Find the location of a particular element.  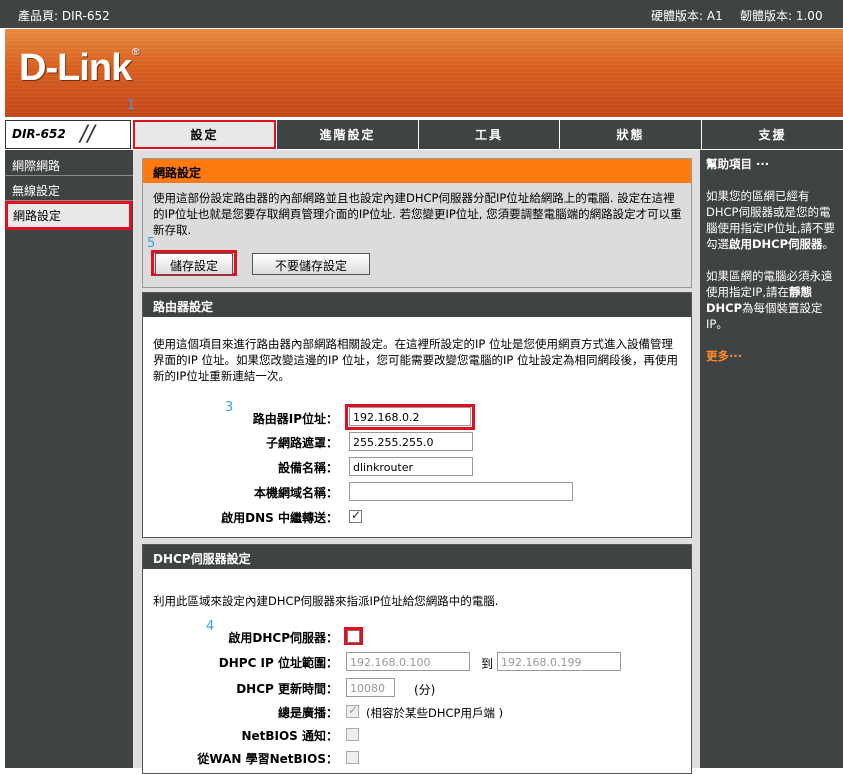

device-name-input: dlinkrouter is located at coordinates (411, 466).